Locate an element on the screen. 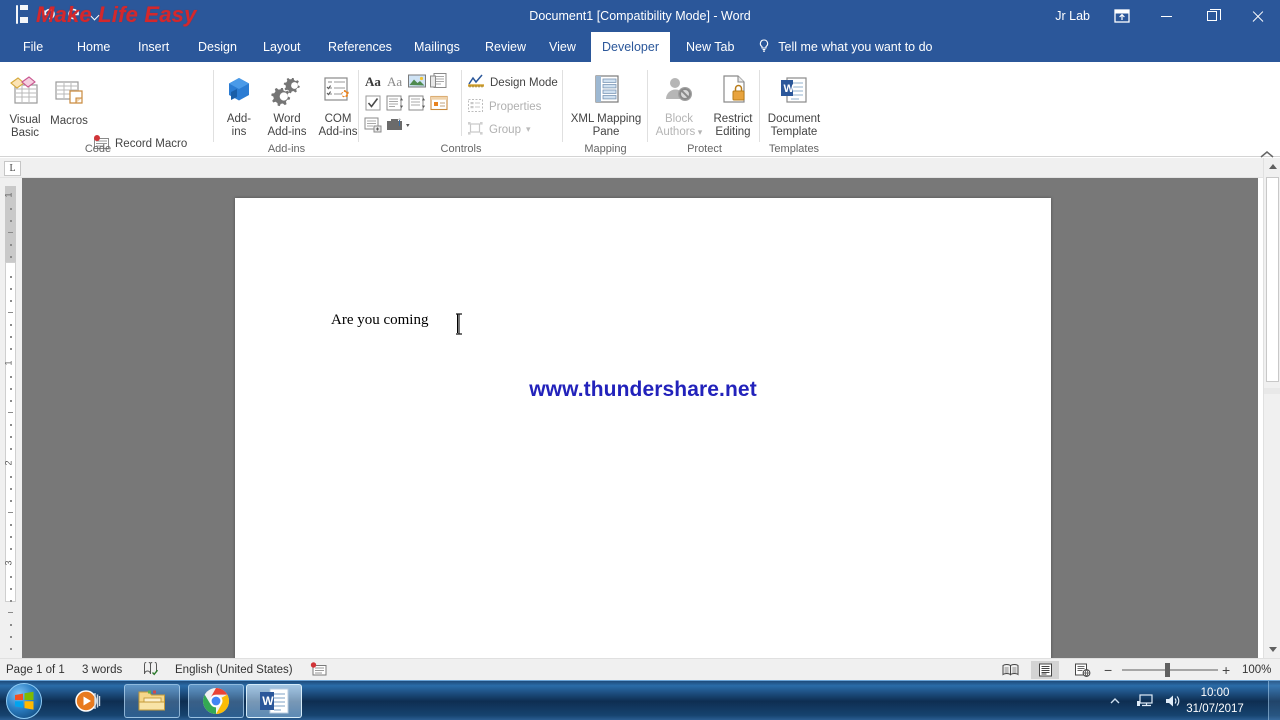 The image size is (1280, 720). legacy-tools-icon is located at coordinates (400, 125).